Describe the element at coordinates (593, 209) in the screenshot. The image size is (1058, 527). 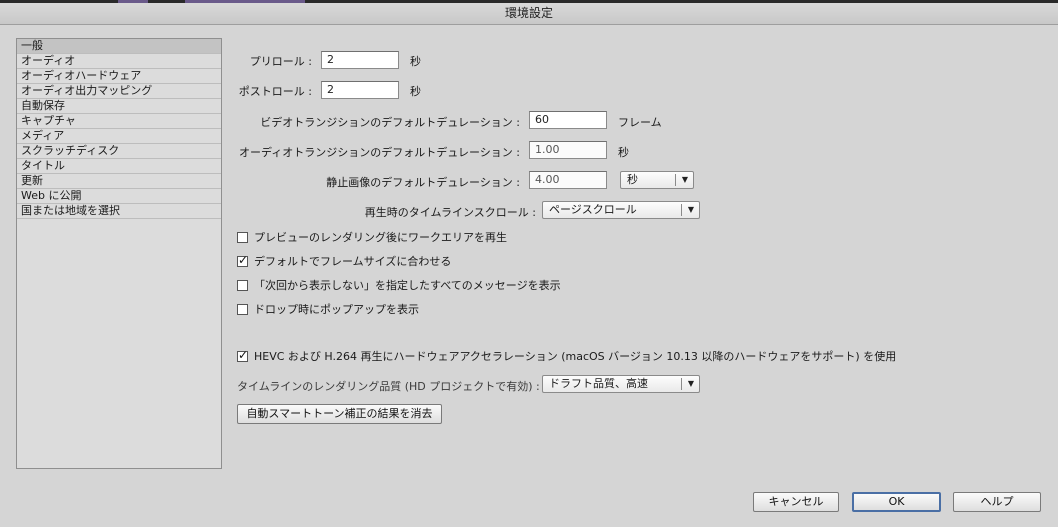
I see `timeline-scroll-value: ページスクロール` at that location.